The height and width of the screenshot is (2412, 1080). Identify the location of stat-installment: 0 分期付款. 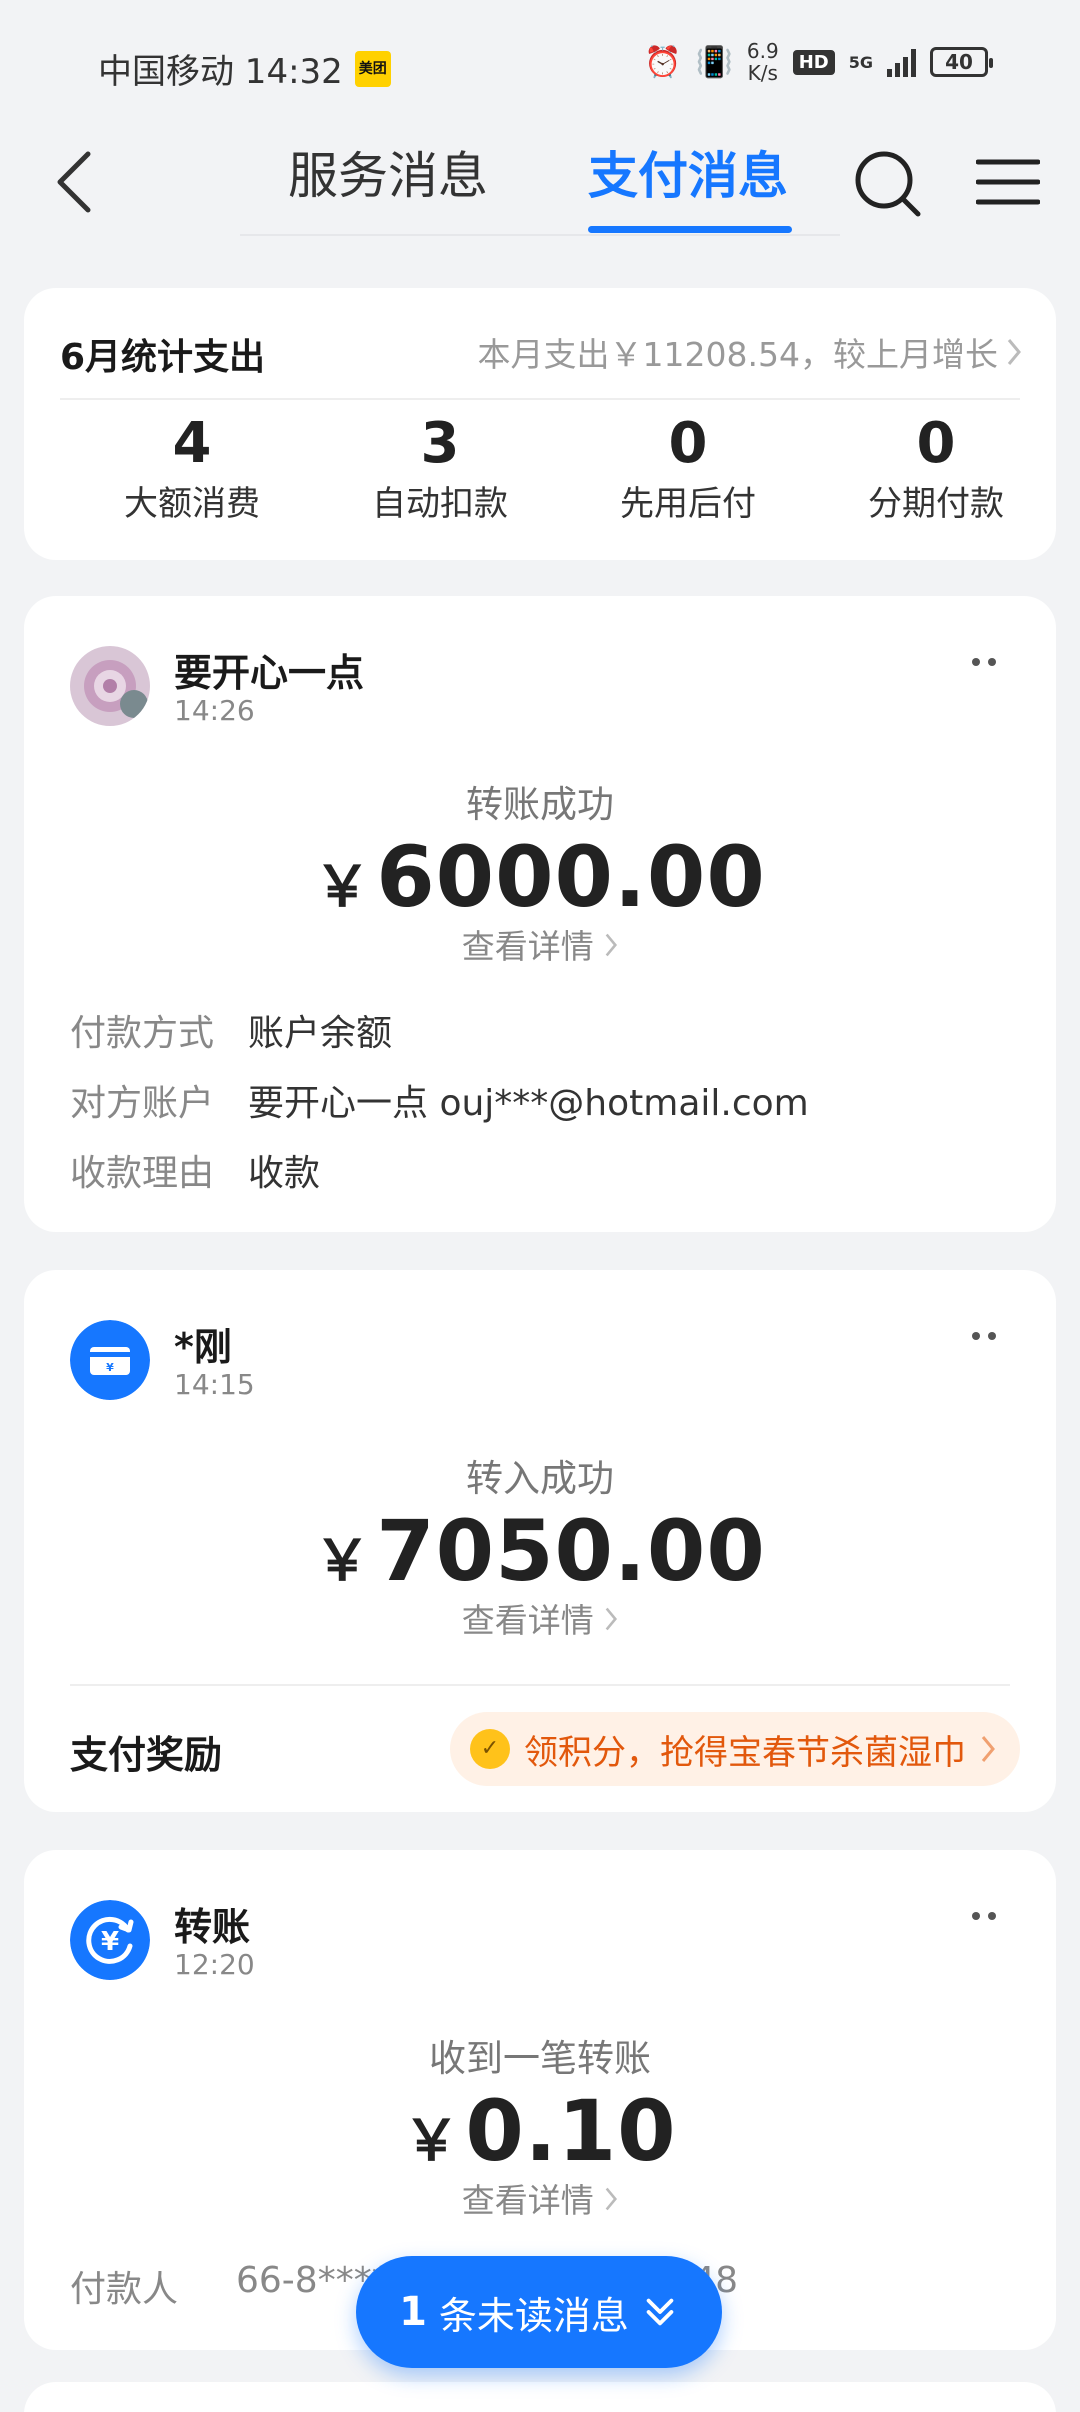
(936, 466).